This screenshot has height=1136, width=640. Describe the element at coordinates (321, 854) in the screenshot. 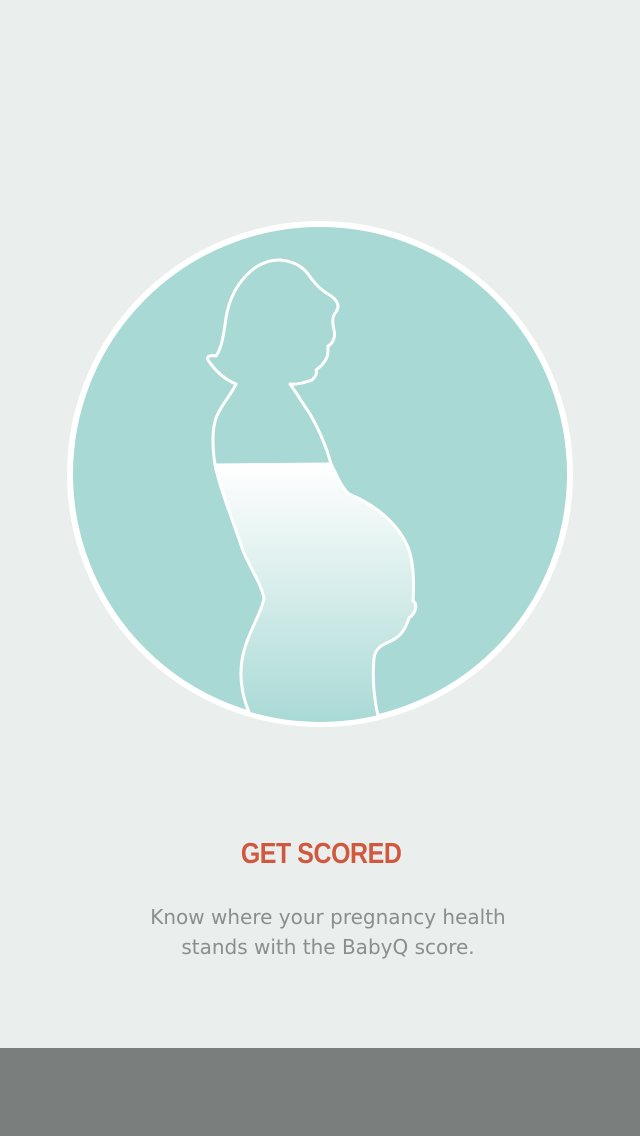

I see `page-title: GET SCORED` at that location.